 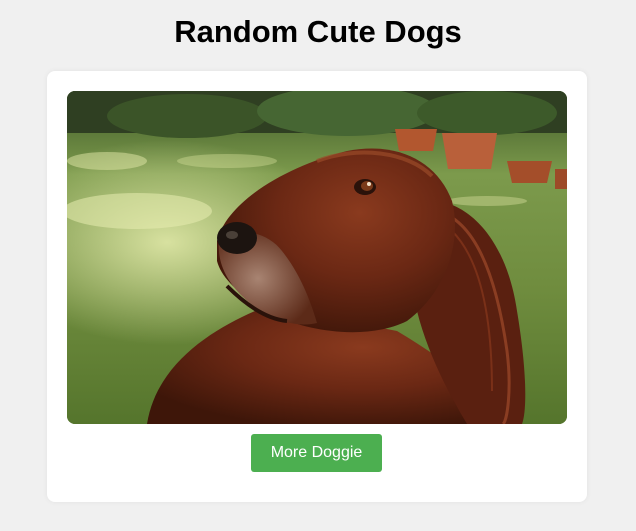 What do you see at coordinates (318, 31) in the screenshot?
I see `page-title: Random Cute Dogs` at bounding box center [318, 31].